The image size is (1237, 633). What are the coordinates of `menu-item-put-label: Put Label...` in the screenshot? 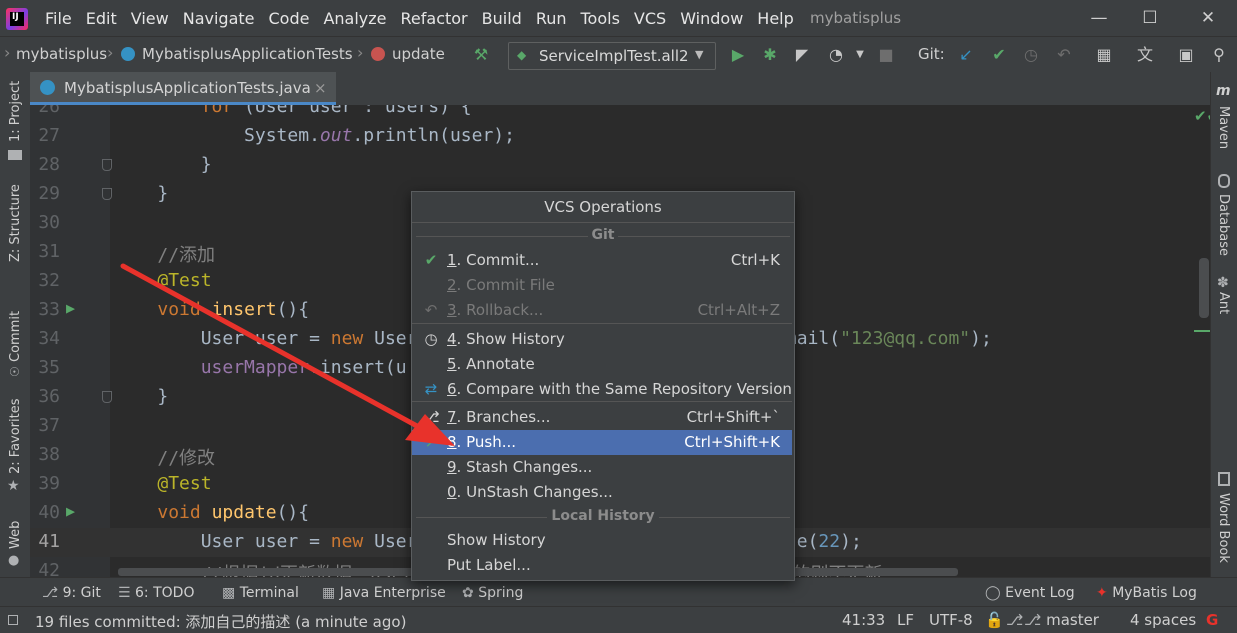 It's located at (602, 565).